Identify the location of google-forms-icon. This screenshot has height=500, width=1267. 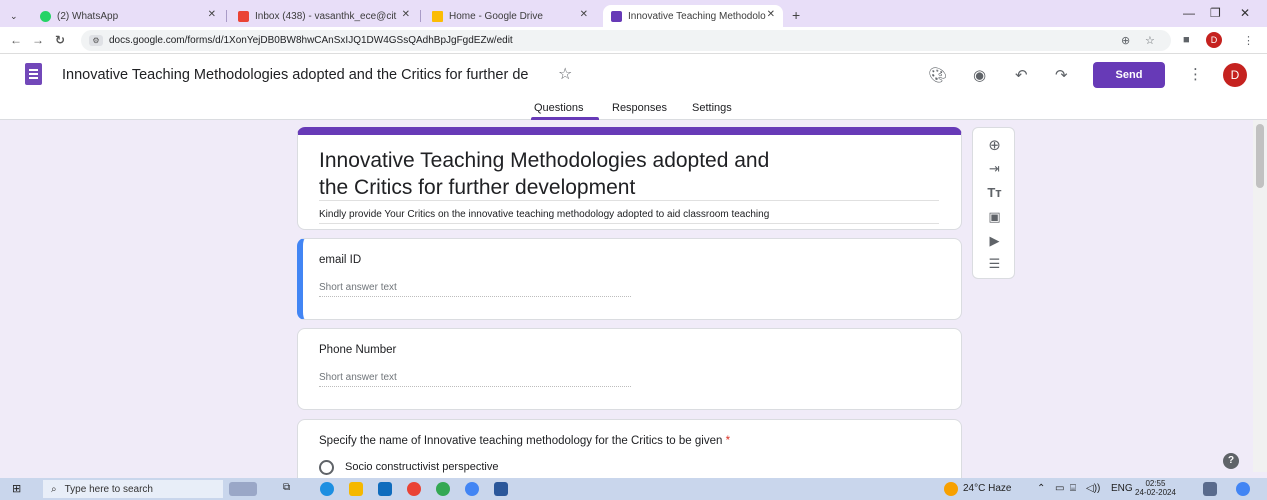
(616, 16).